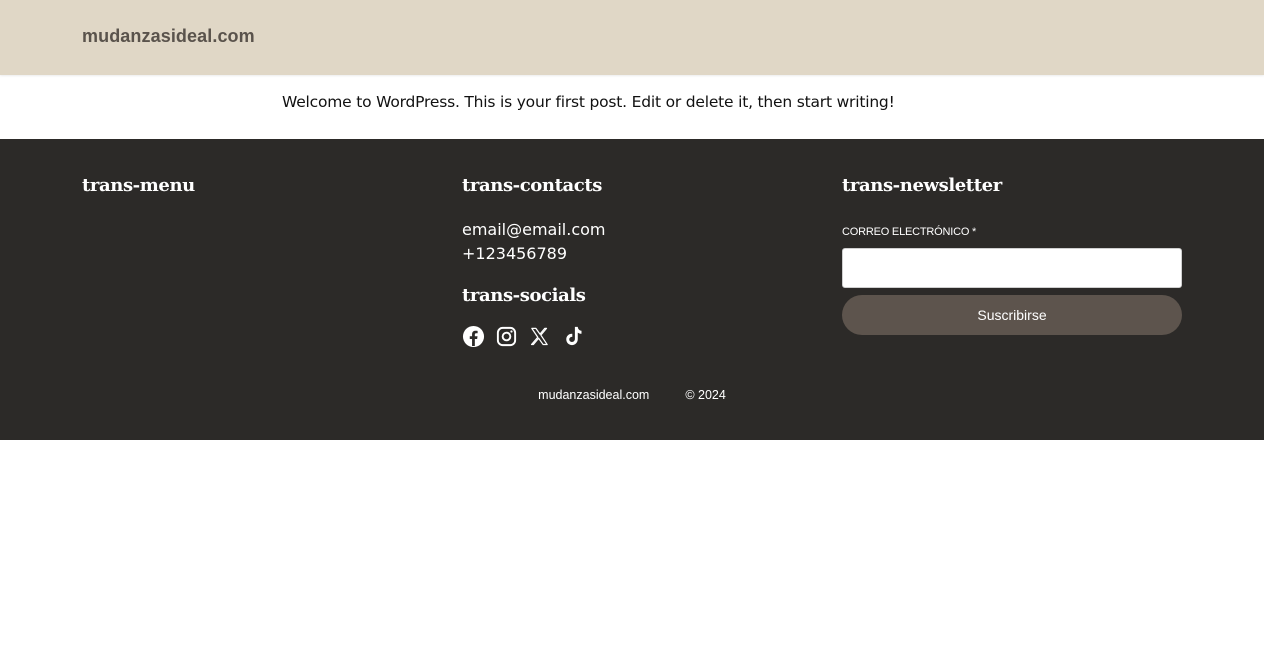  I want to click on footer-site-name: mudanzasideal.com, so click(594, 395).